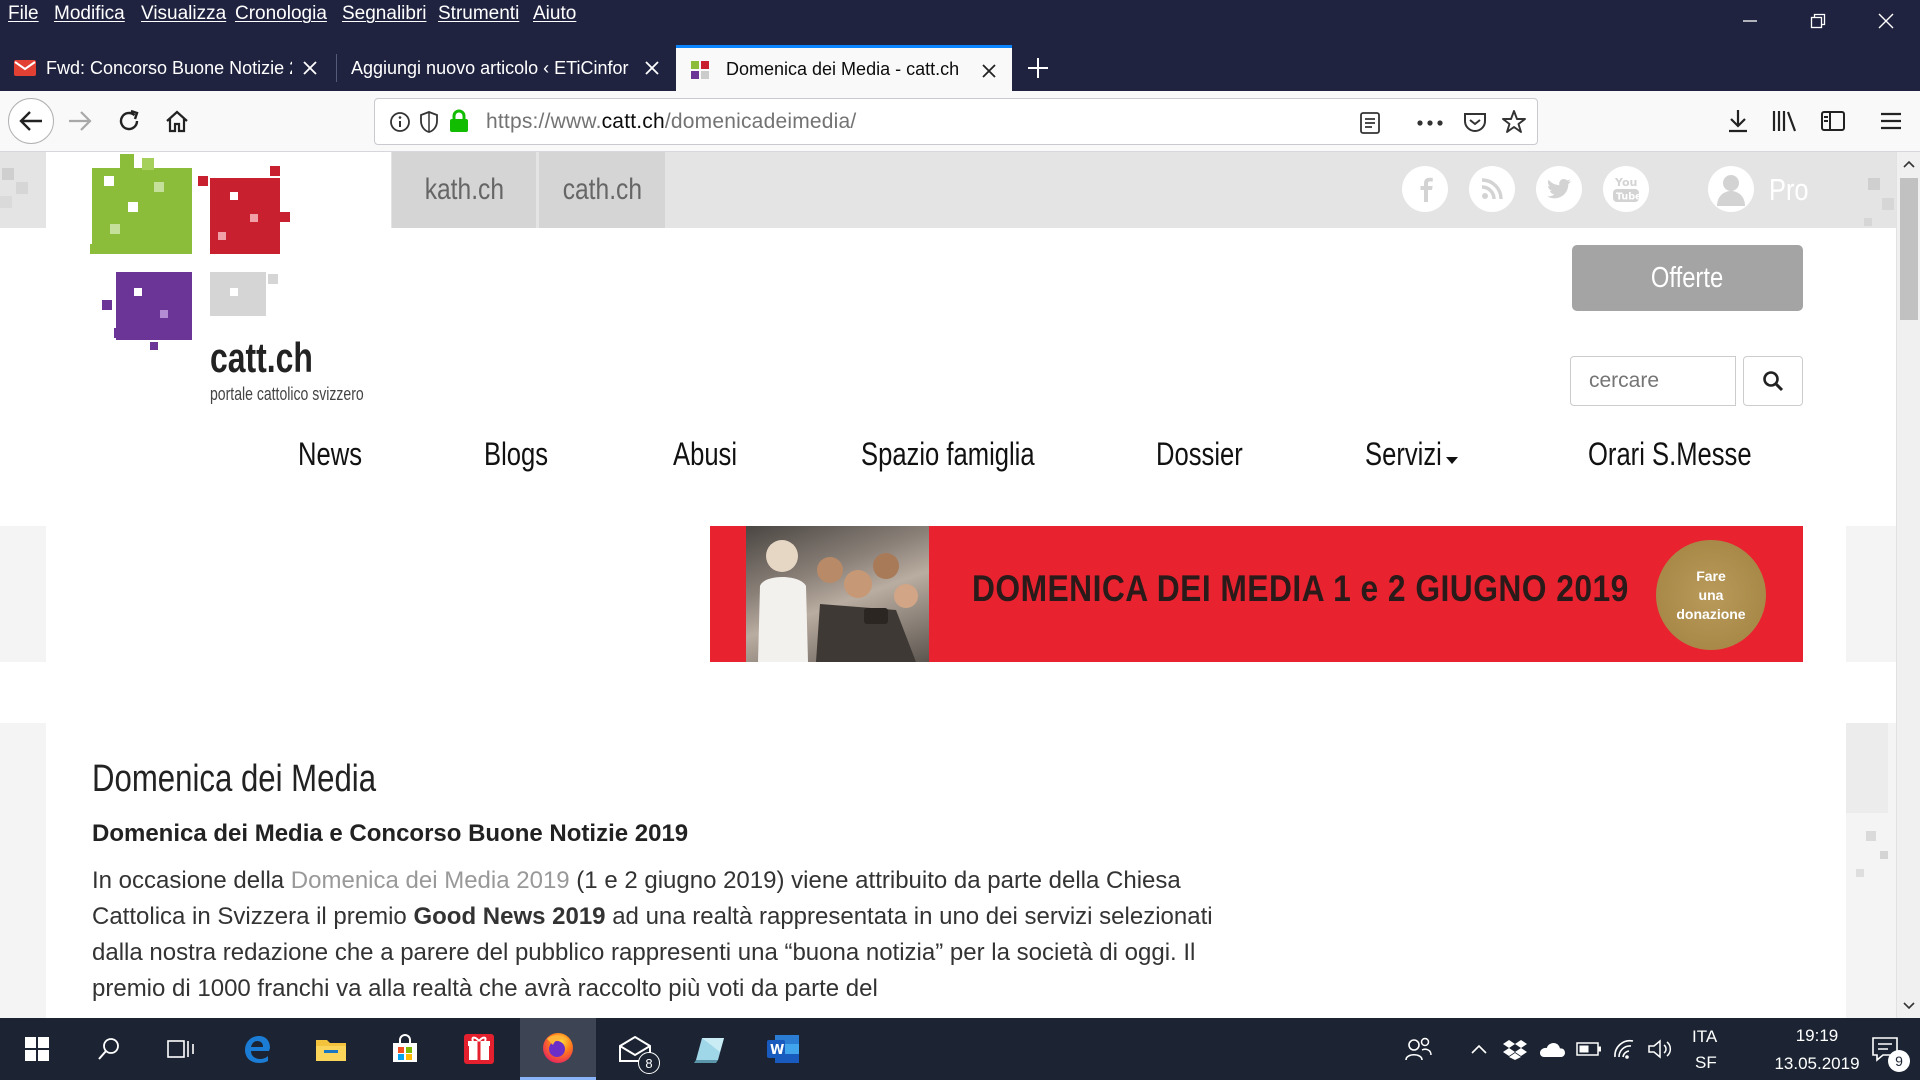 This screenshot has width=1920, height=1080. I want to click on nav-orari-messe: Orari S.Messe, so click(1670, 454).